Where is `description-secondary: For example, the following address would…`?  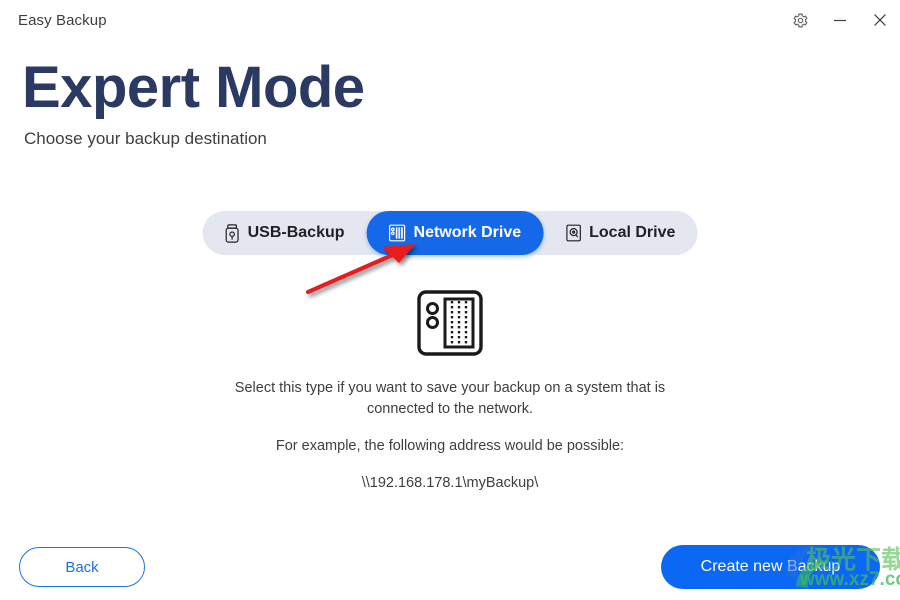
description-secondary: For example, the following address would… is located at coordinates (450, 446).